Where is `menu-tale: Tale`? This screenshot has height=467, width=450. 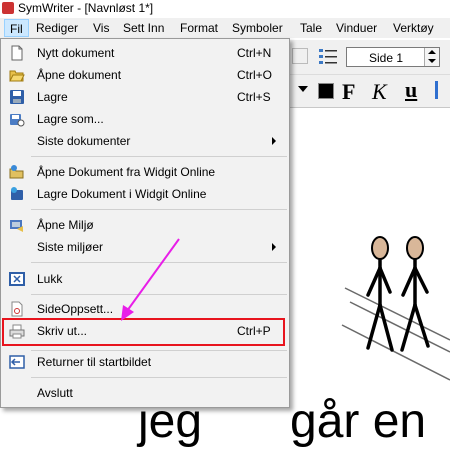 menu-tale: Tale is located at coordinates (311, 28).